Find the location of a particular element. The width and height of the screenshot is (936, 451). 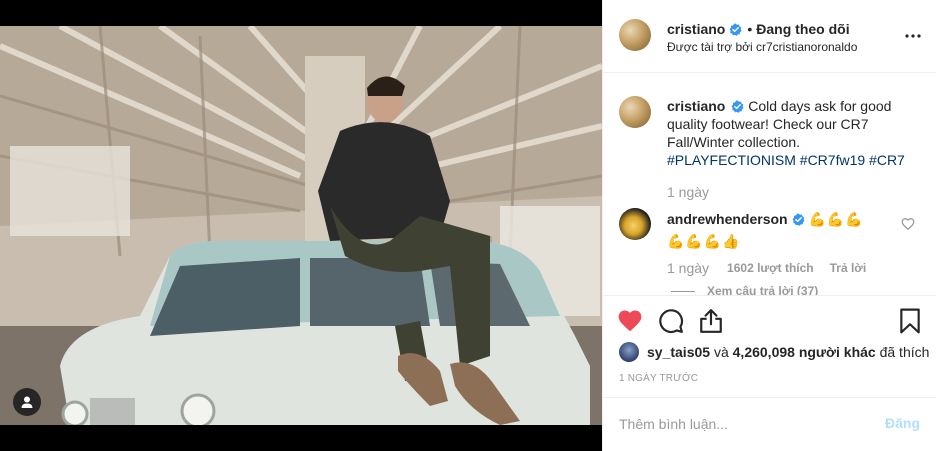

more-options-icon is located at coordinates (913, 36).